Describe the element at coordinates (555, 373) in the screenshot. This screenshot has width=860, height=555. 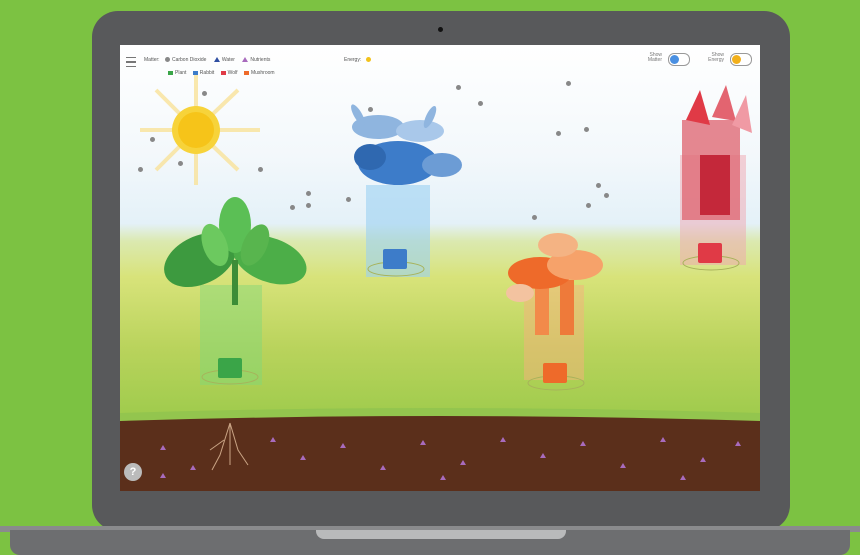
I see `mushroom-matter-block` at that location.